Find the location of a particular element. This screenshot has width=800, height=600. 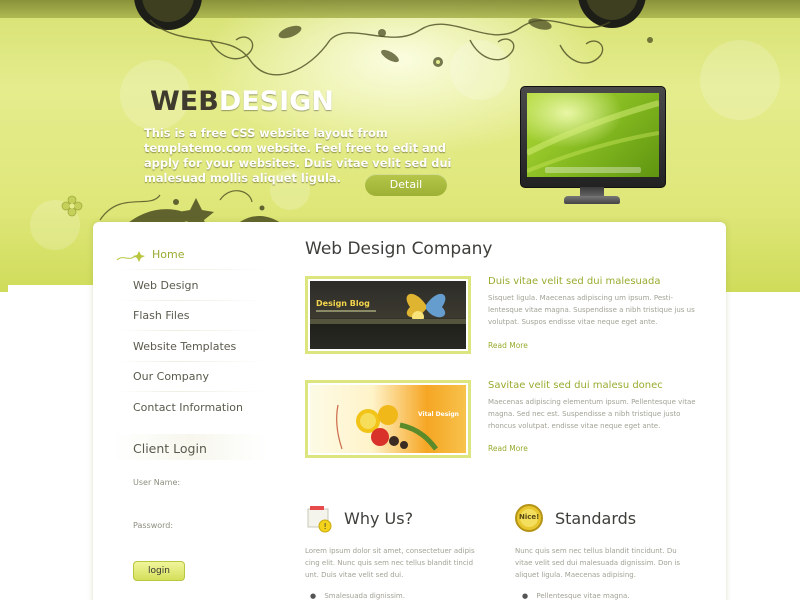

article-thumbnail: Design Blog is located at coordinates (388, 315).